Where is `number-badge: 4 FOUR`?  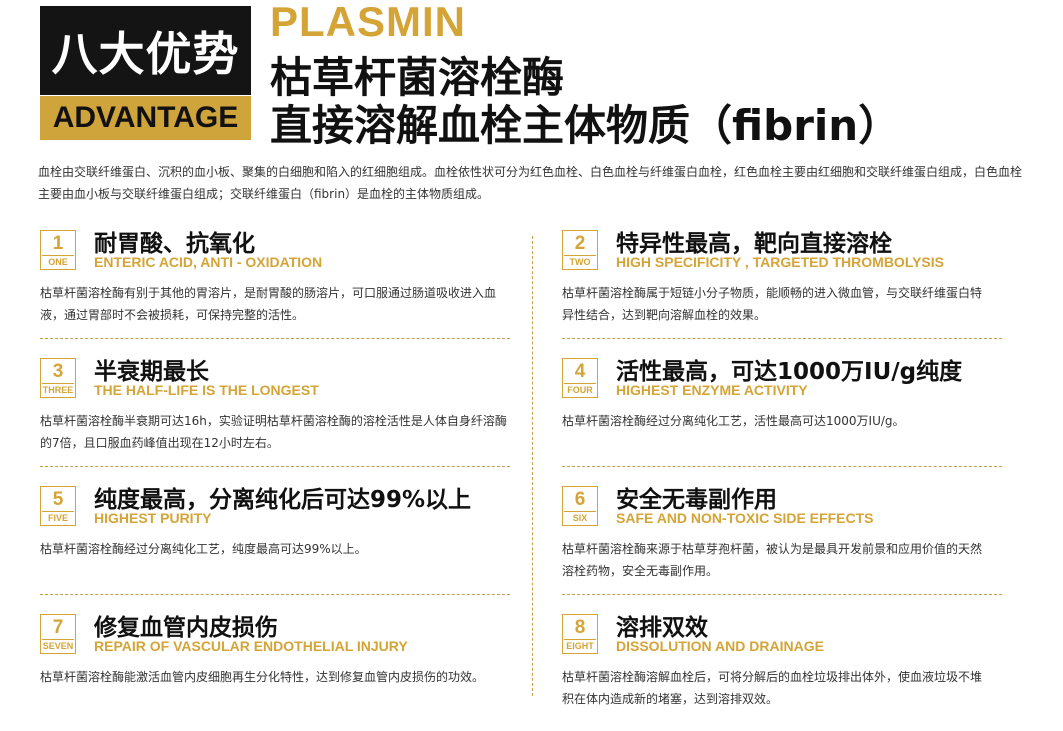
number-badge: 4 FOUR is located at coordinates (580, 378).